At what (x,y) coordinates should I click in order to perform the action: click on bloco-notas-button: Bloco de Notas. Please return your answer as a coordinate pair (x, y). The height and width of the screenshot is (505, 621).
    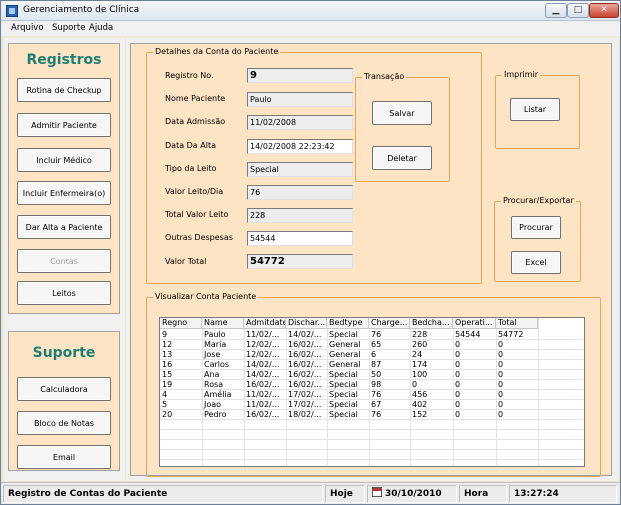
    Looking at the image, I should click on (64, 423).